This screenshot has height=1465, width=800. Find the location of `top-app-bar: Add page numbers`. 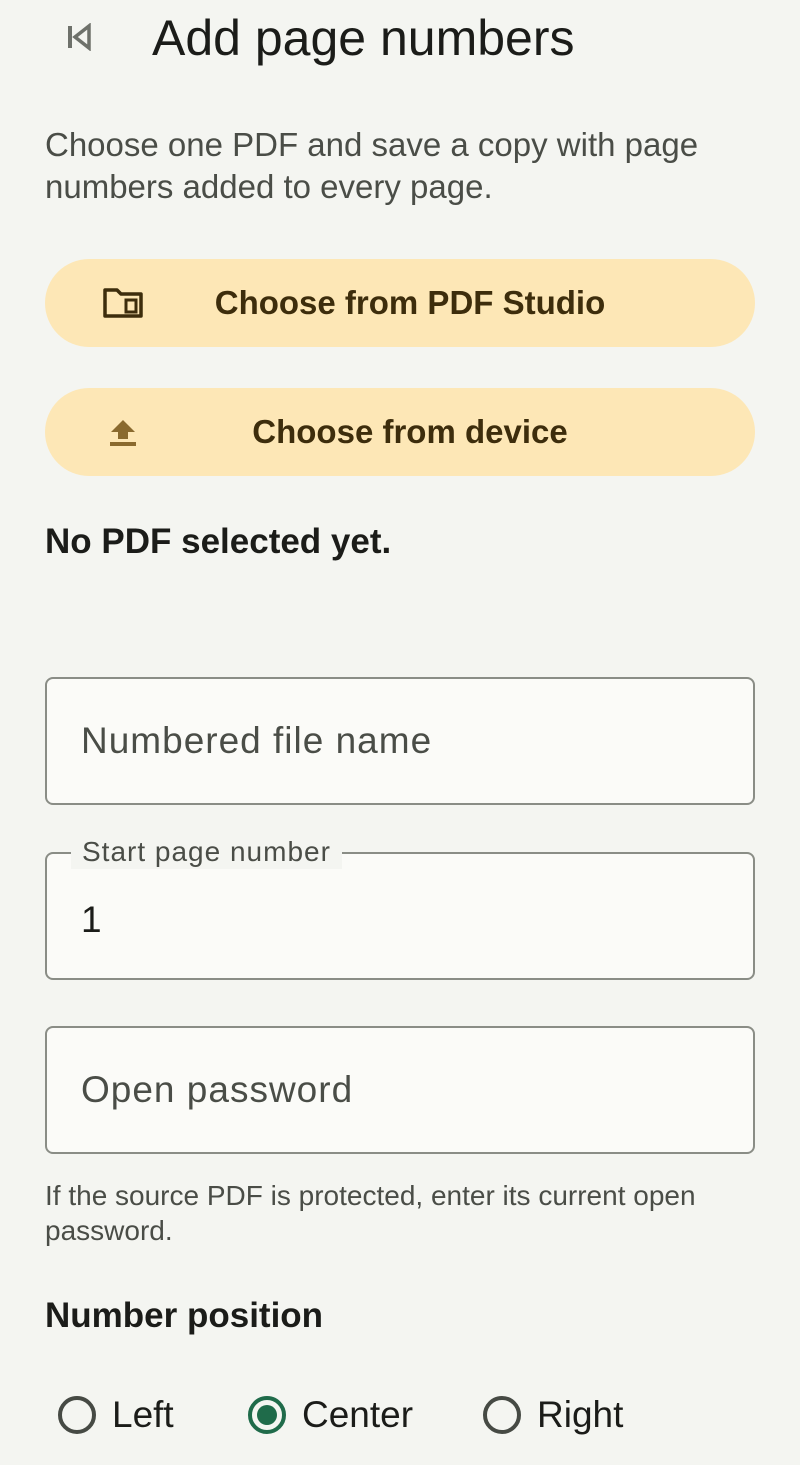

top-app-bar: Add page numbers is located at coordinates (400, 40).